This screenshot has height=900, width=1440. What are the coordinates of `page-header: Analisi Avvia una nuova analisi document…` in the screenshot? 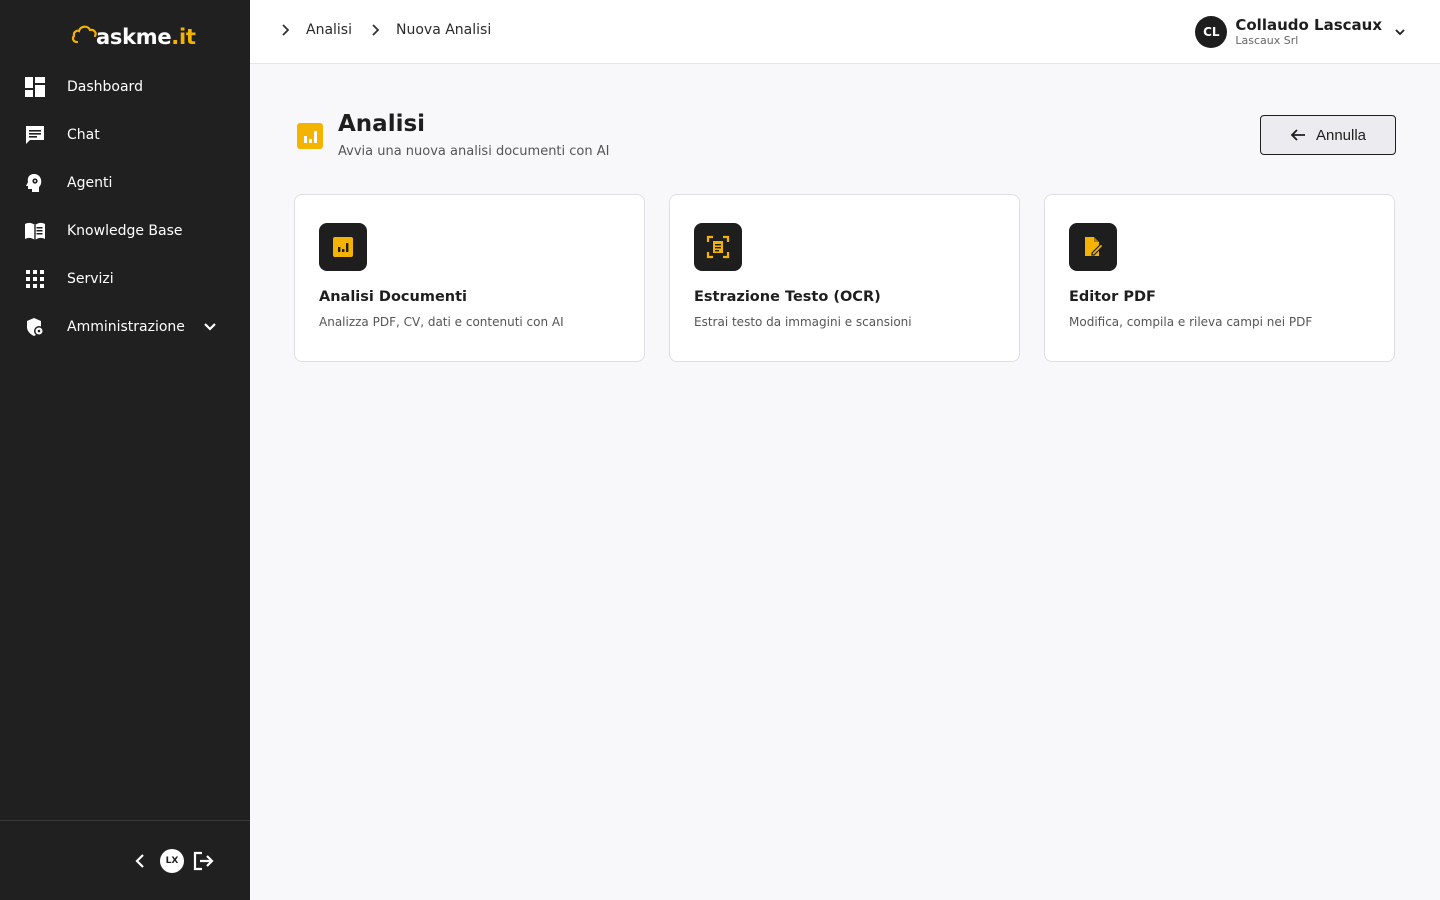 It's located at (452, 134).